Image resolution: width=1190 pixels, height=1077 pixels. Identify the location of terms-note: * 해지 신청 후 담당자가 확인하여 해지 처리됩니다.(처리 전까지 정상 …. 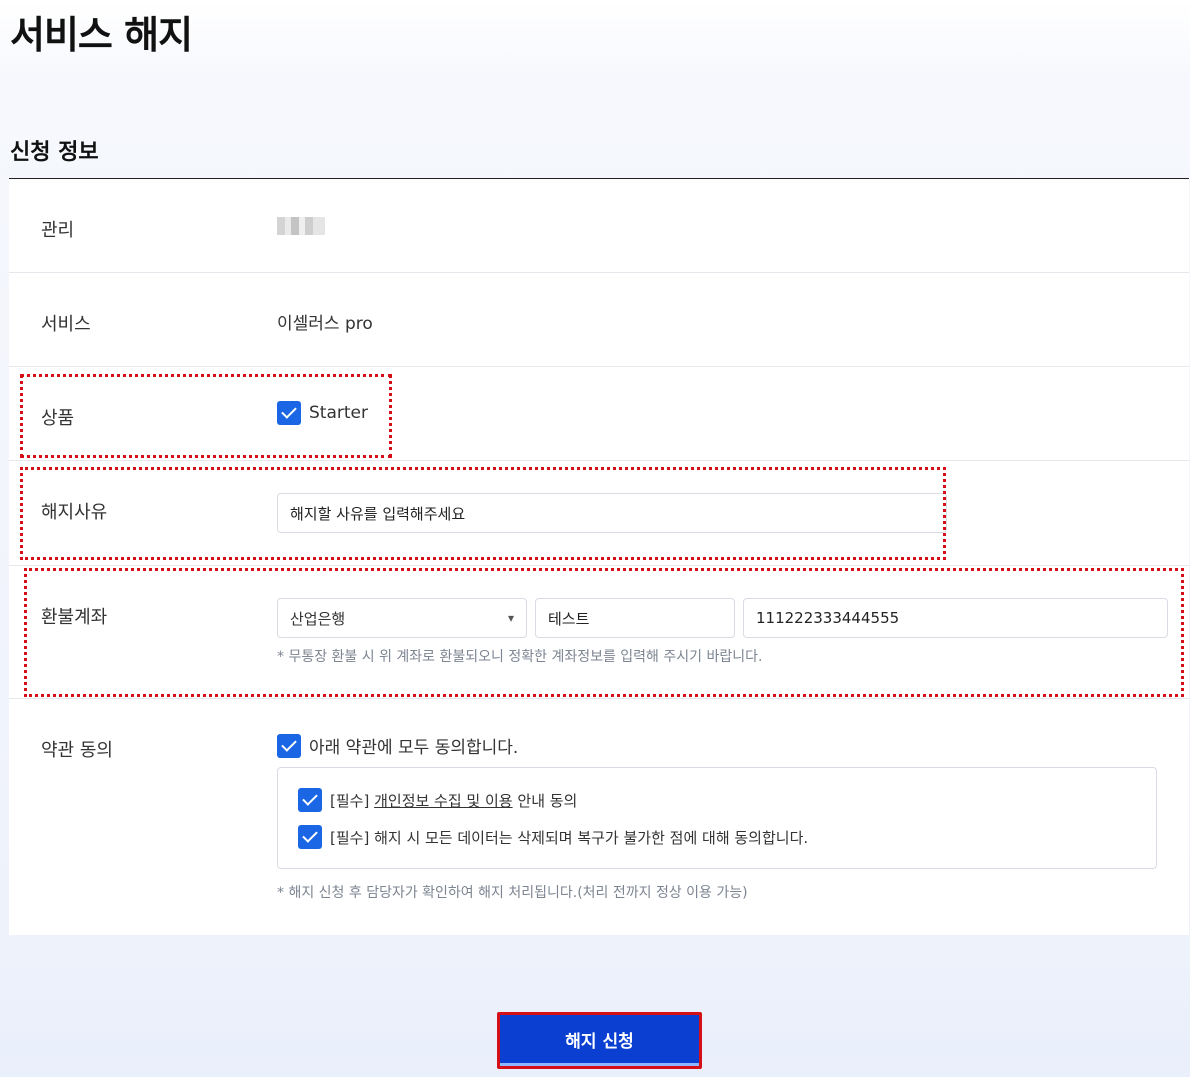
(512, 893).